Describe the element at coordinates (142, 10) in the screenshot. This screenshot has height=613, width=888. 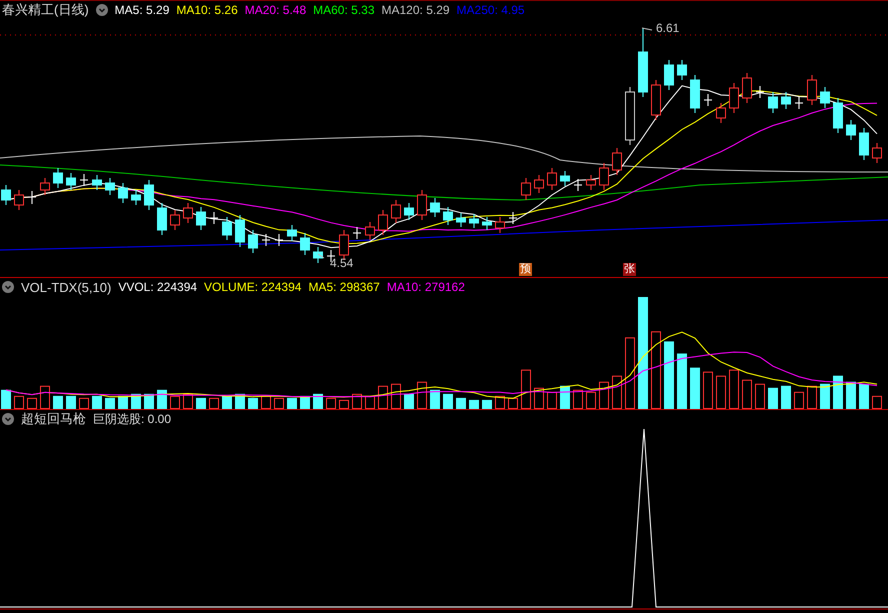
I see `indicator-value: MA5: 5.29` at that location.